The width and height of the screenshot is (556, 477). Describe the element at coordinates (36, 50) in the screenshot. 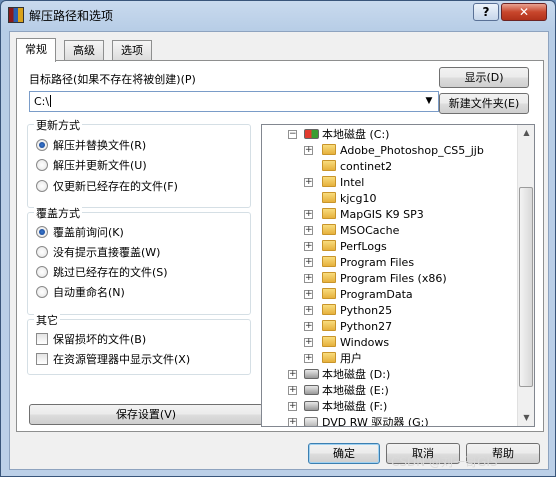

I see `tab-general: 常规` at that location.